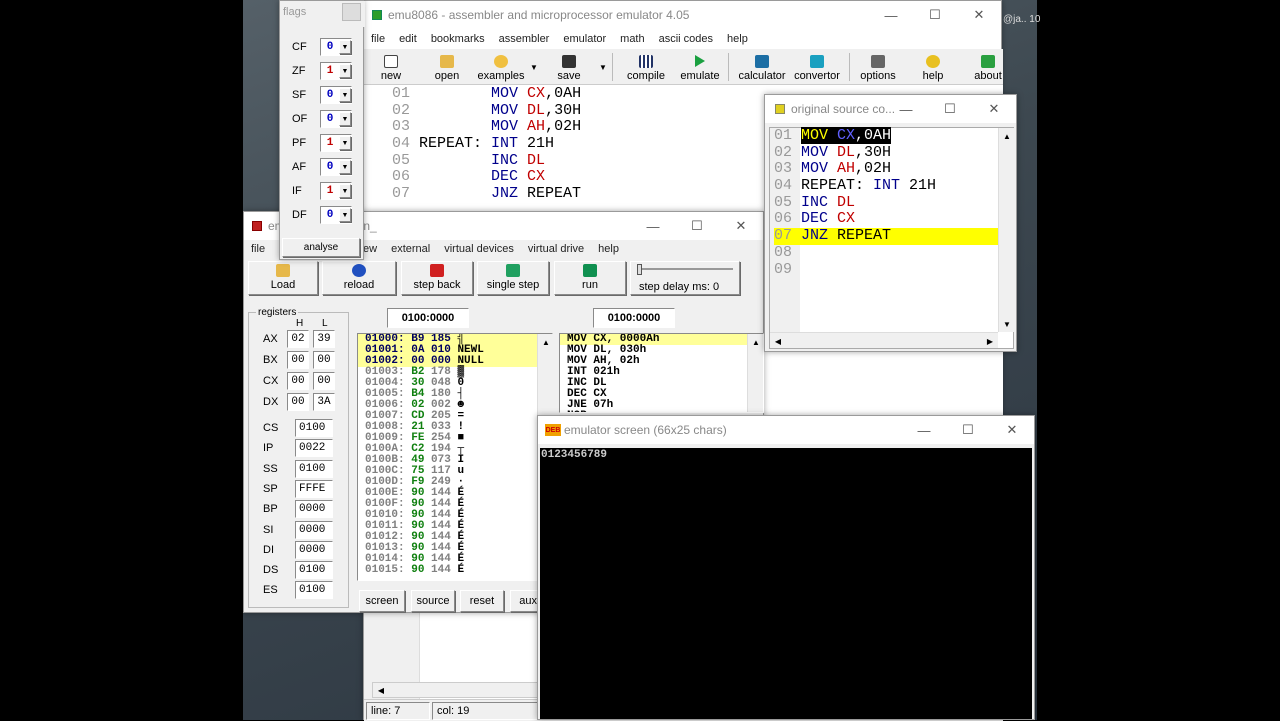  Describe the element at coordinates (608, 249) in the screenshot. I see `emu-menu-help: help` at that location.